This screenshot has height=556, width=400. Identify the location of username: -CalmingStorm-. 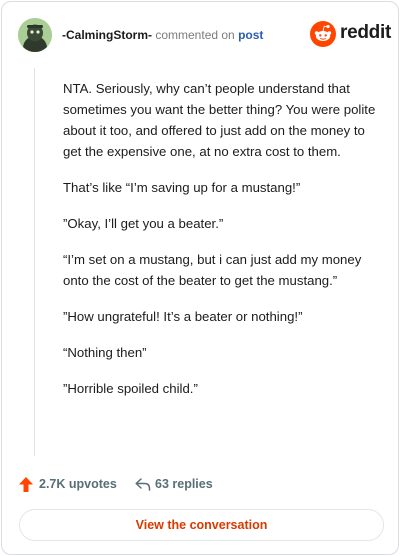
(107, 35).